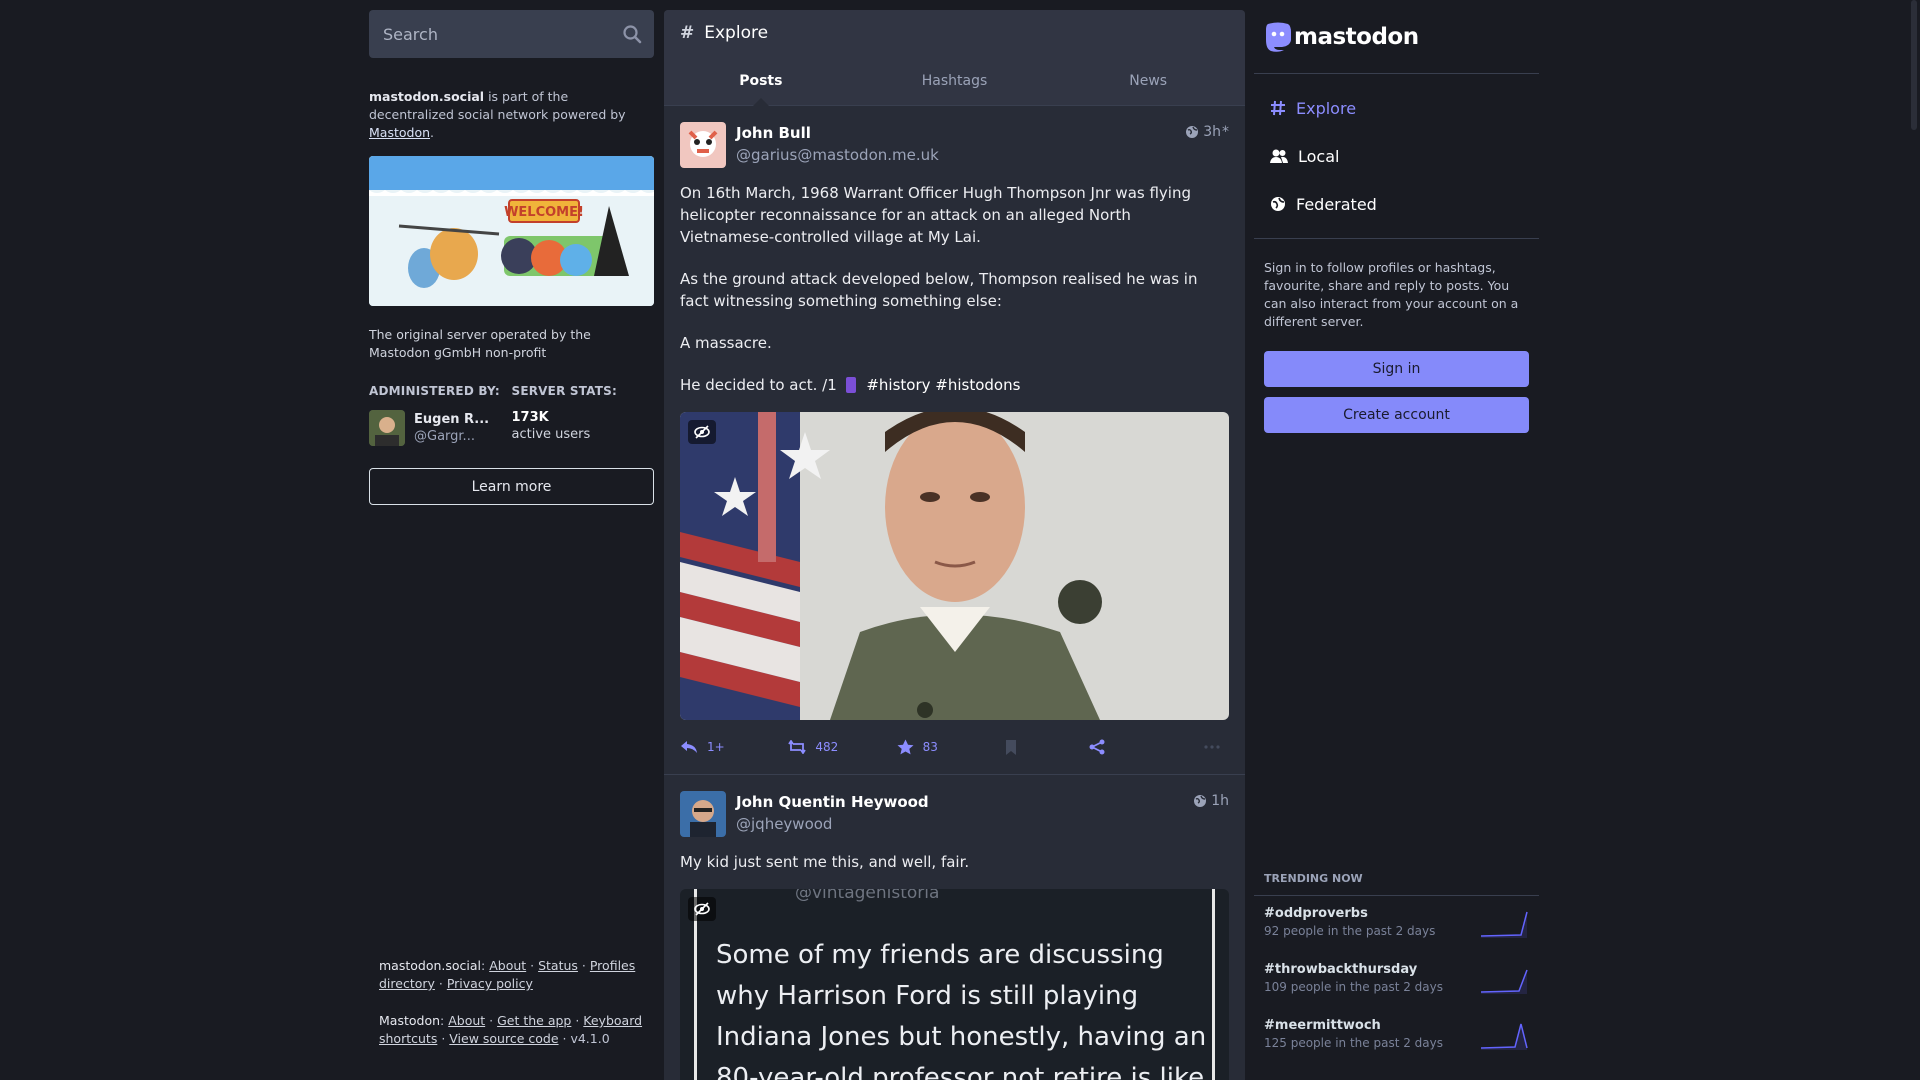 The image size is (1920, 1080). What do you see at coordinates (544, 212) in the screenshot?
I see `hero-banner-text: WELCOME!` at bounding box center [544, 212].